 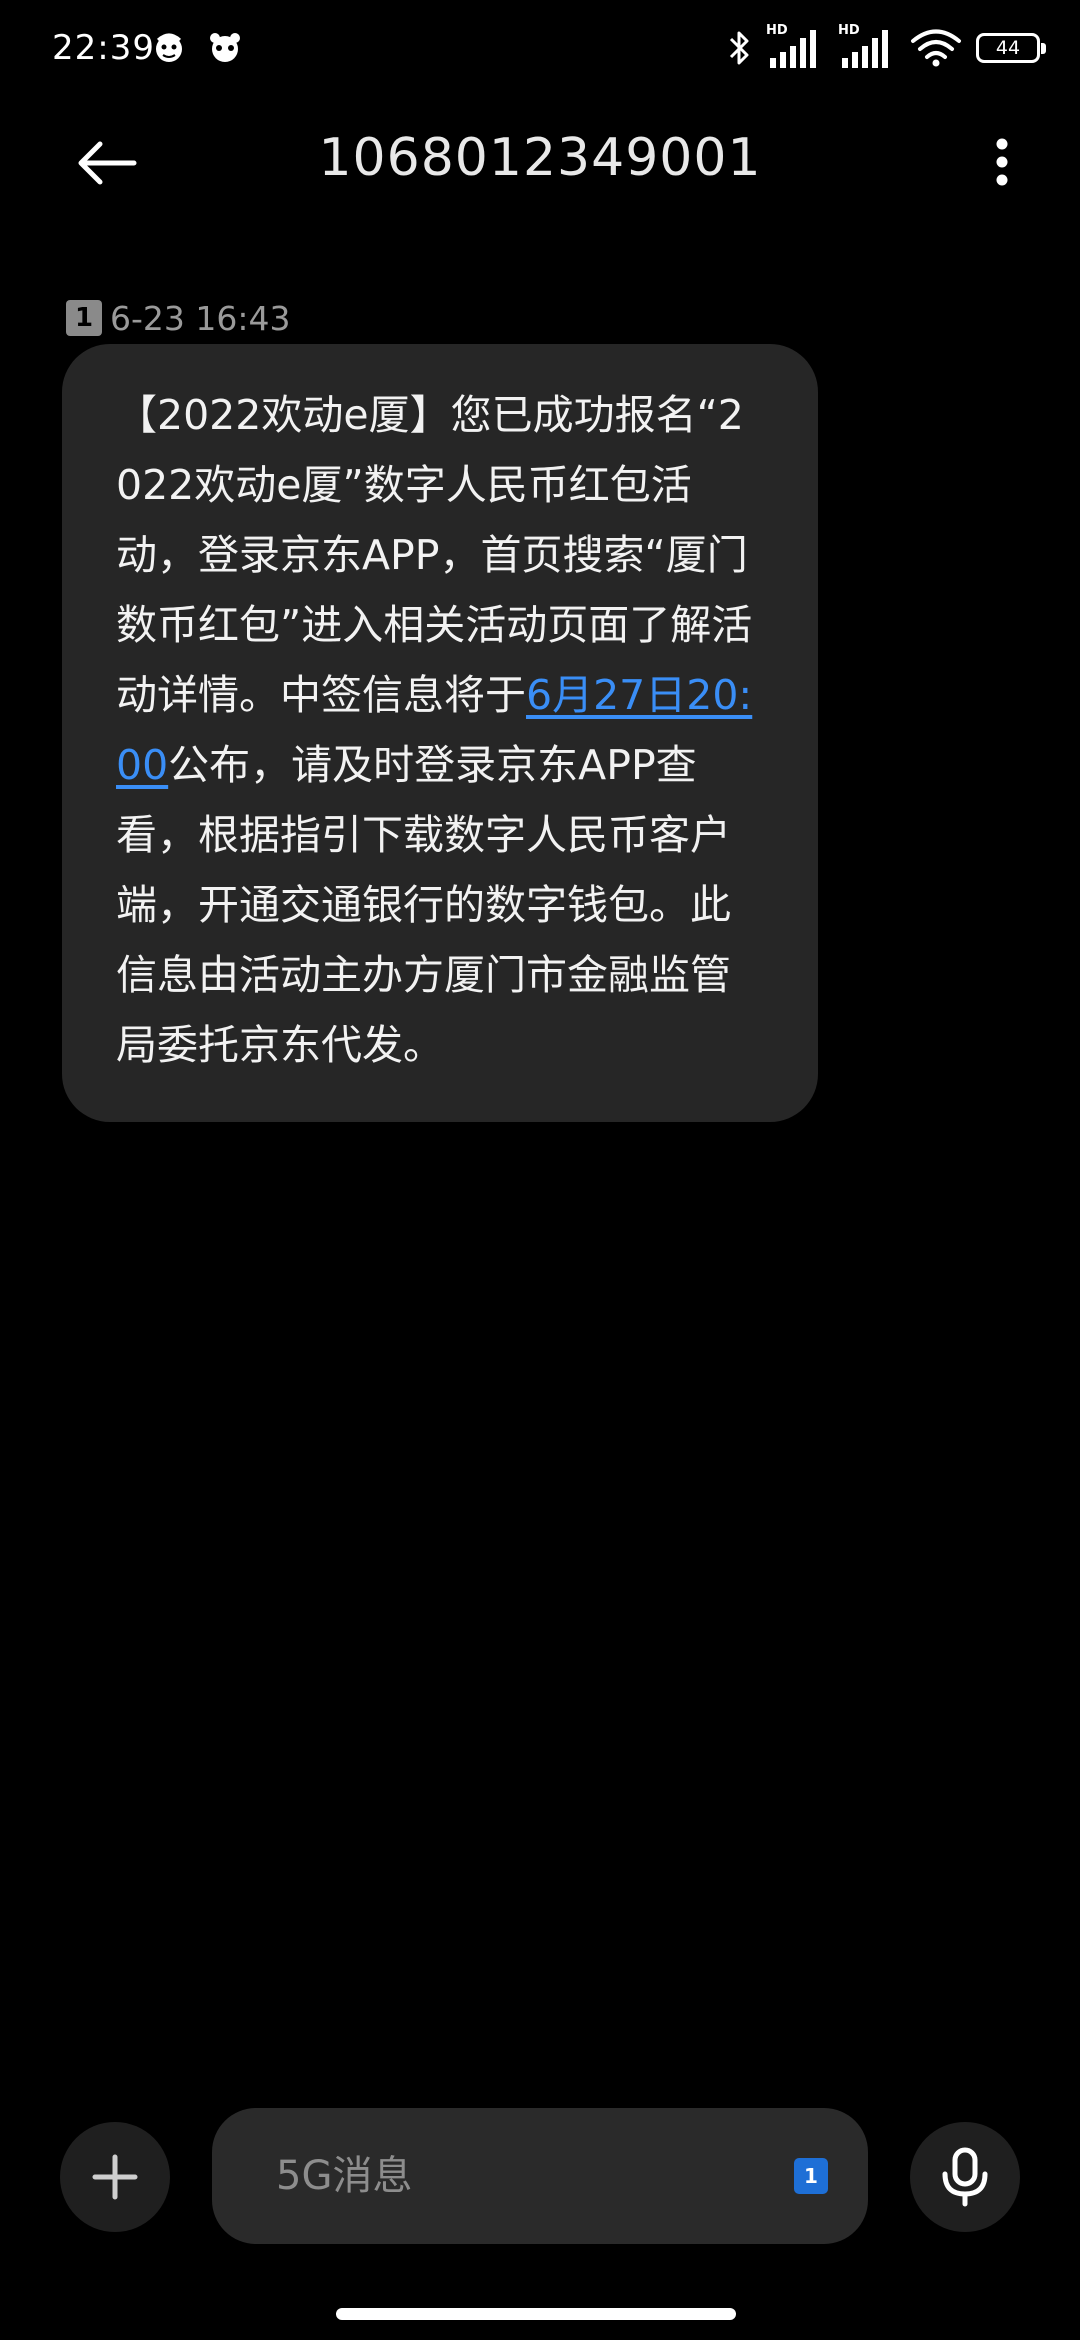 I want to click on home-indicator, so click(x=536, y=2314).